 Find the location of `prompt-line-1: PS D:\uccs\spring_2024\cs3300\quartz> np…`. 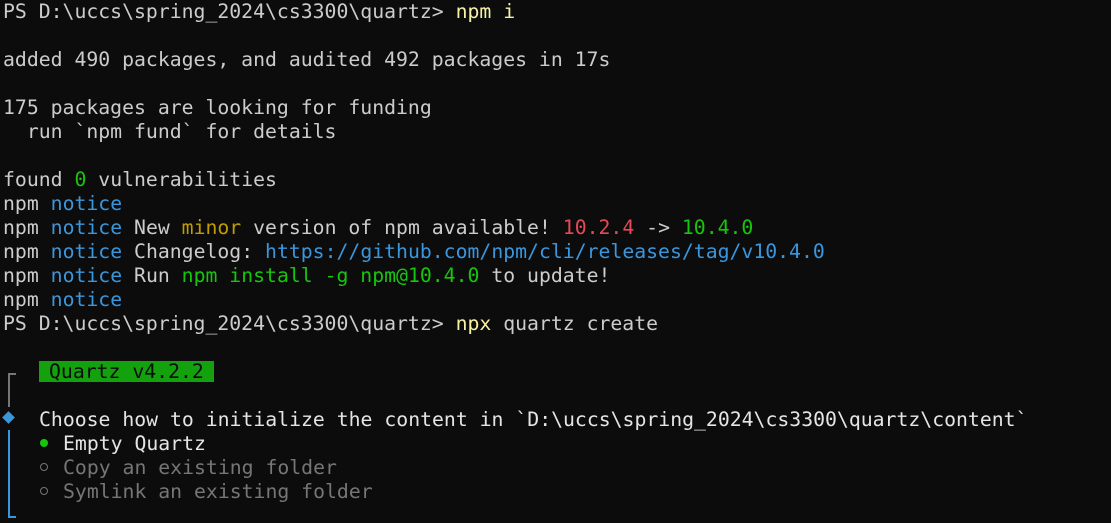

prompt-line-1: PS D:\uccs\spring_2024\cs3300\quartz> np… is located at coordinates (259, 12).